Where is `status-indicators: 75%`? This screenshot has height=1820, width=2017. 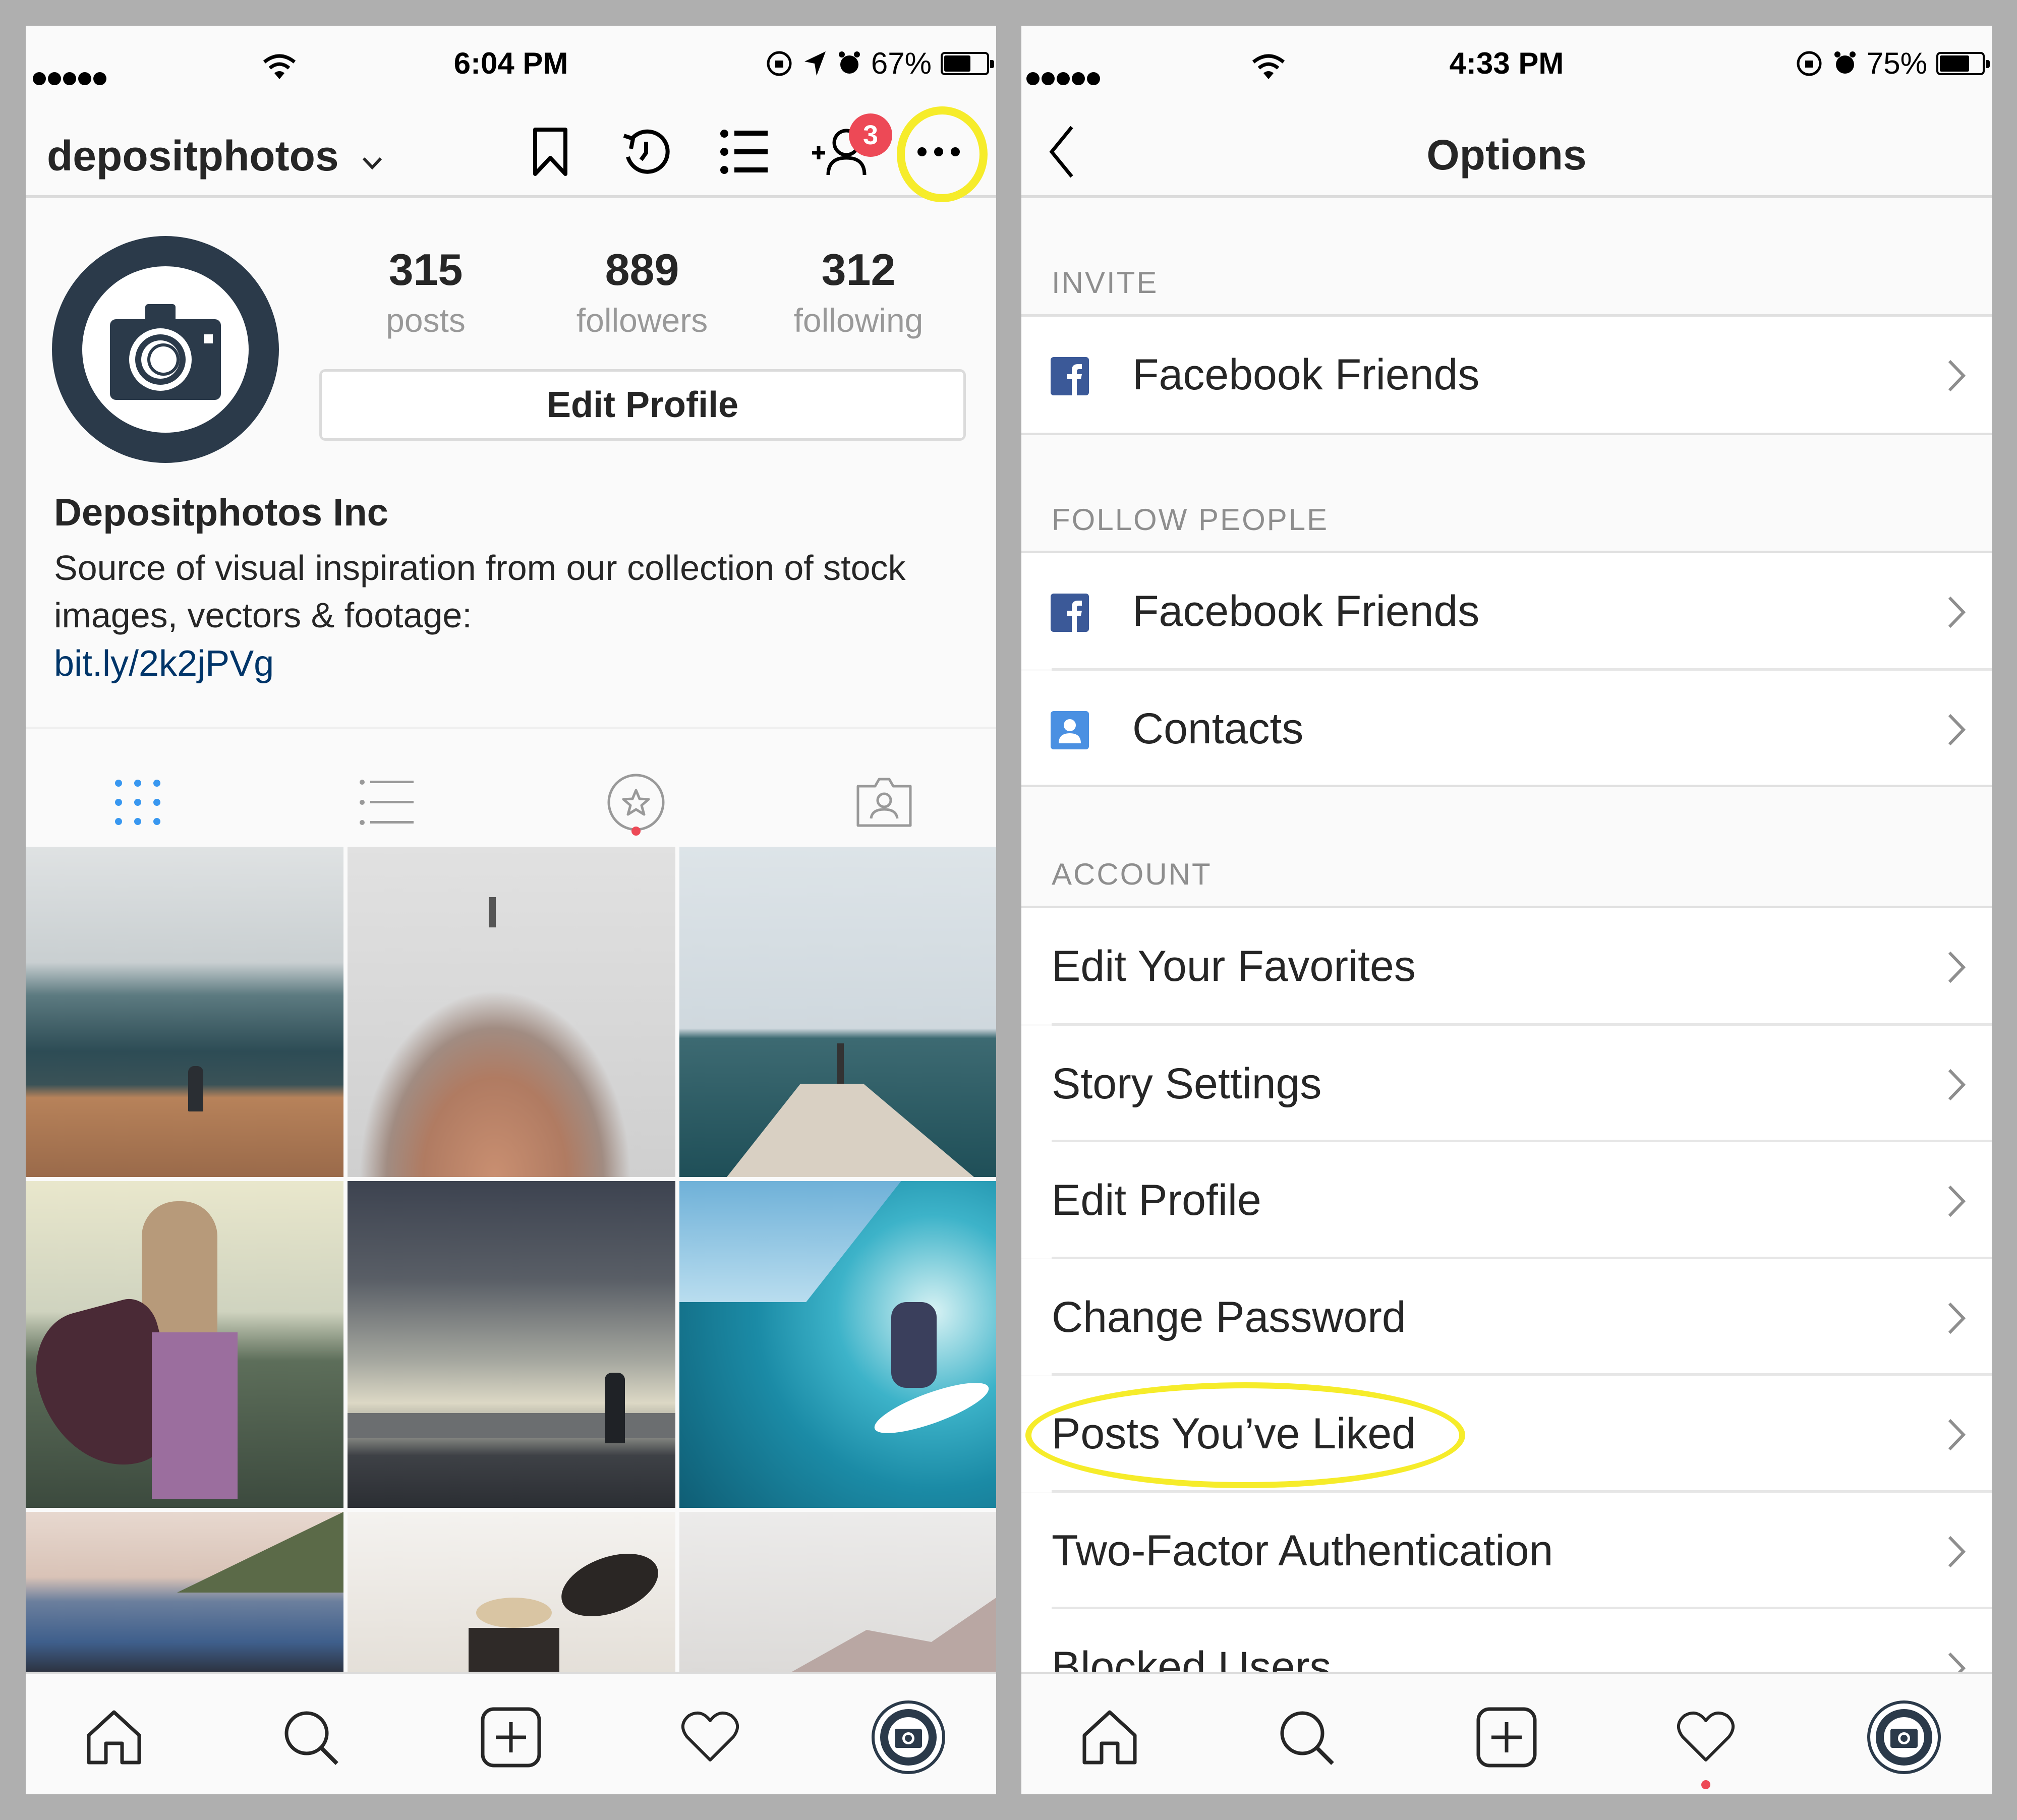 status-indicators: 75% is located at coordinates (1892, 64).